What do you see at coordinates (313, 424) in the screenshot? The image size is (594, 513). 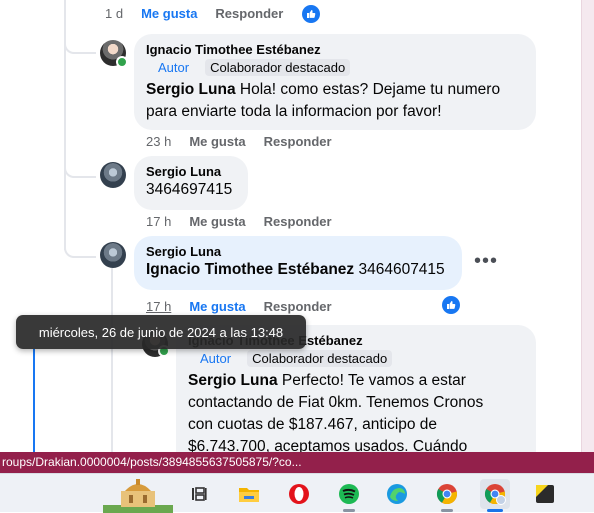 I see `comment-text-line: con cuotas de $187.467, anticipo de` at bounding box center [313, 424].